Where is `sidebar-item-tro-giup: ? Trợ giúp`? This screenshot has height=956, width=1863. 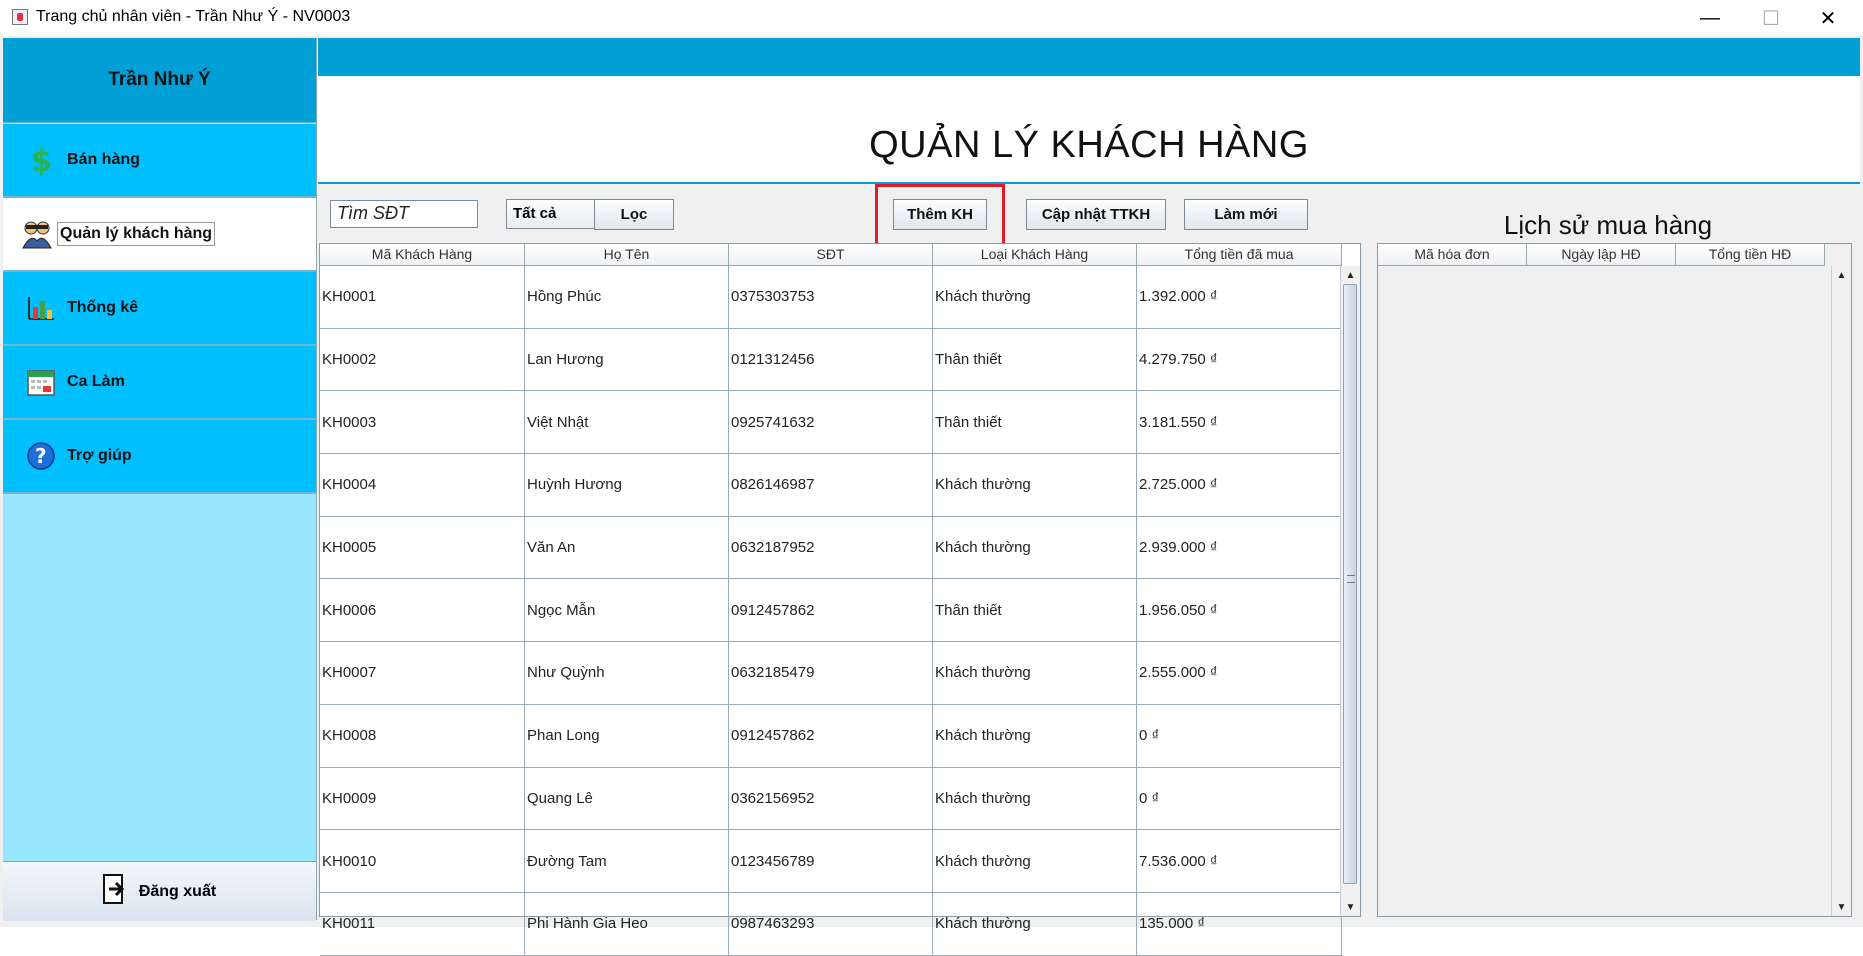
sidebar-item-tro-giup: ? Trợ giúp is located at coordinates (159, 457).